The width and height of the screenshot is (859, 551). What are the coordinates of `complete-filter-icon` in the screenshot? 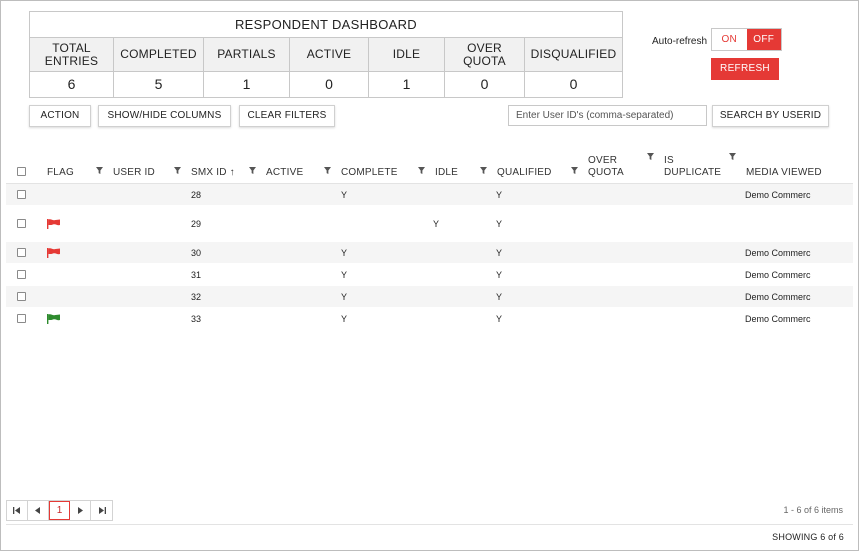 It's located at (421, 170).